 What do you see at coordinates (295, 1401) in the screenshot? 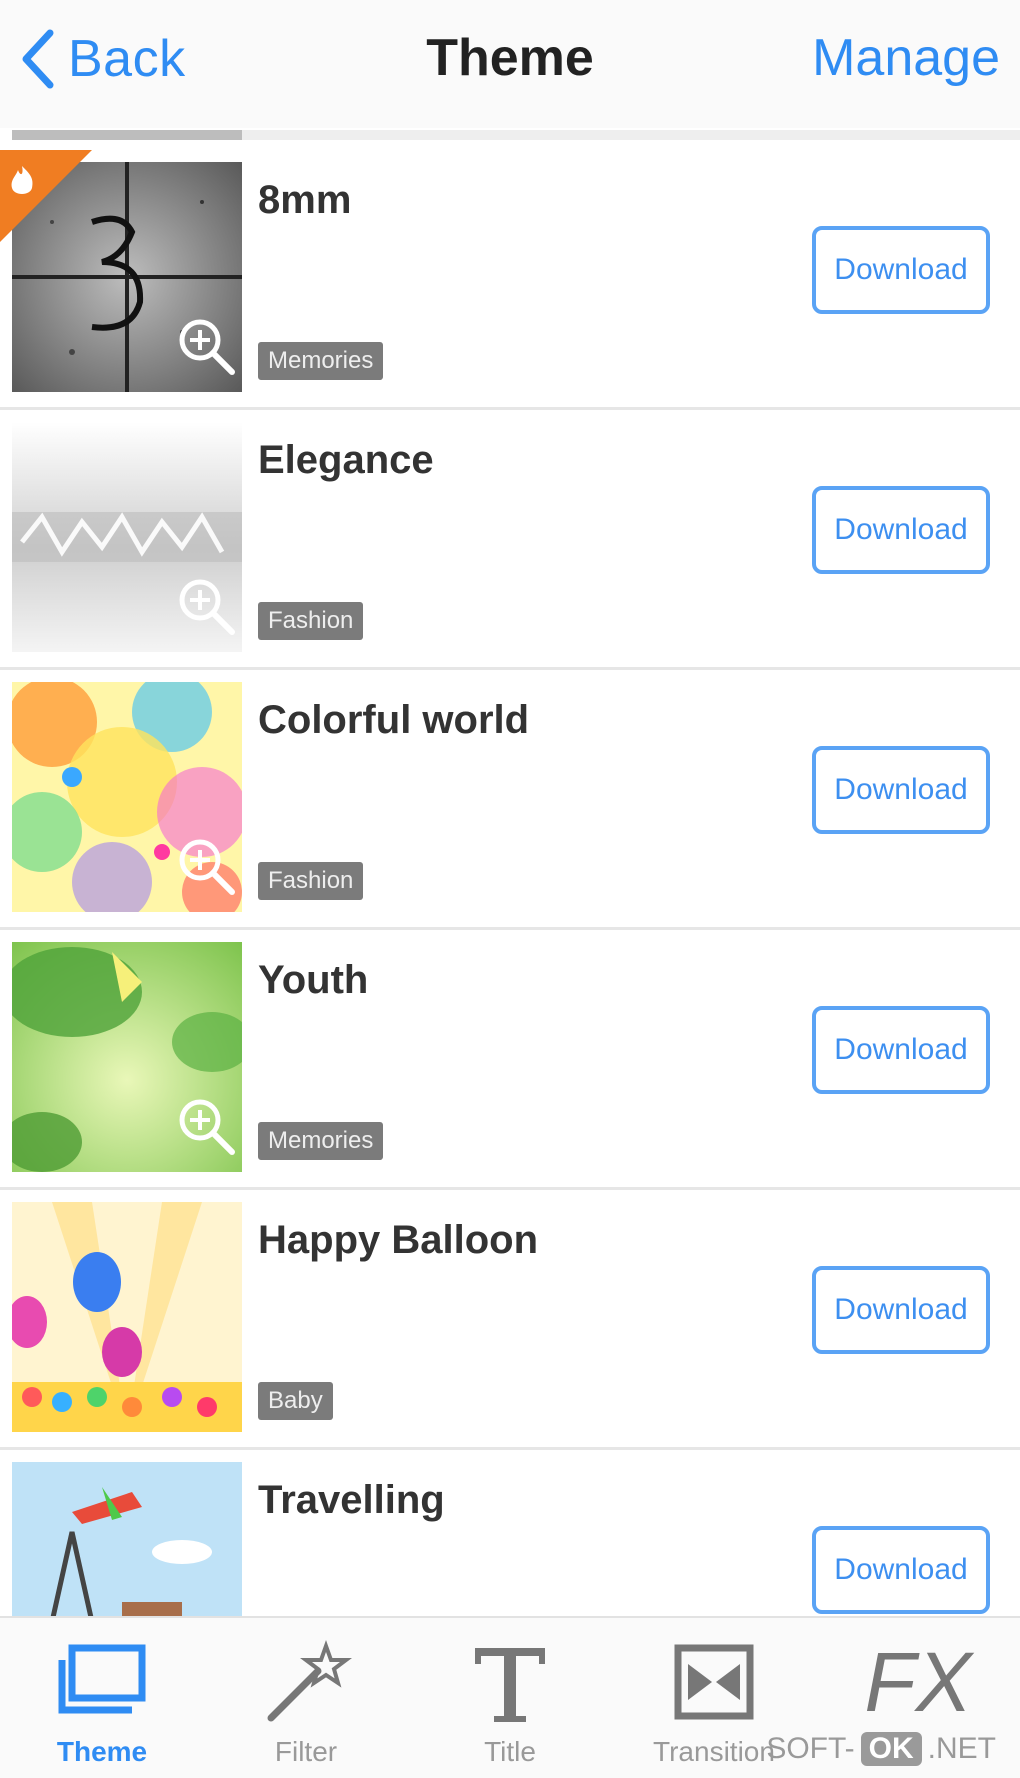
I see `theme-category-tag: Baby` at bounding box center [295, 1401].